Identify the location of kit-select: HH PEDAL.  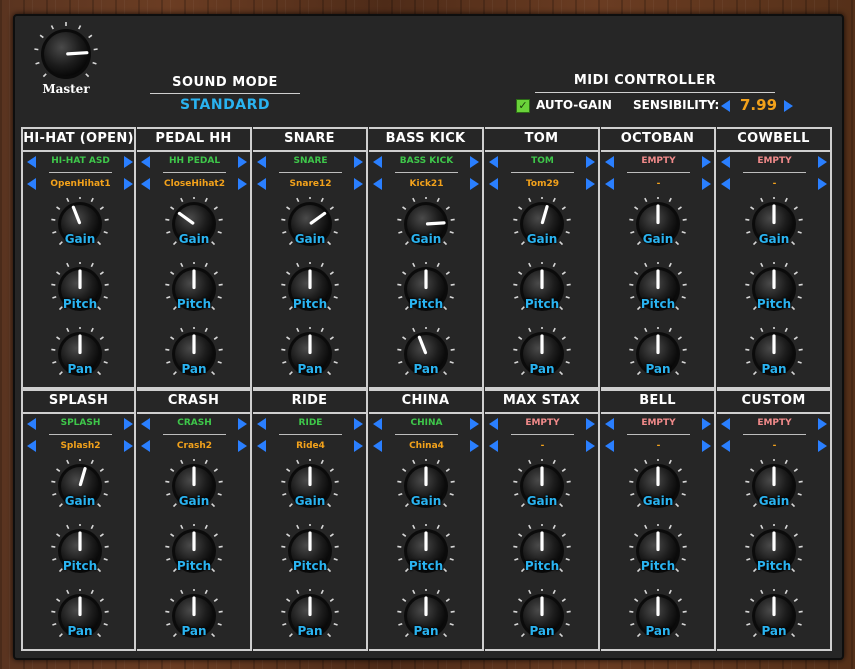
(194, 161).